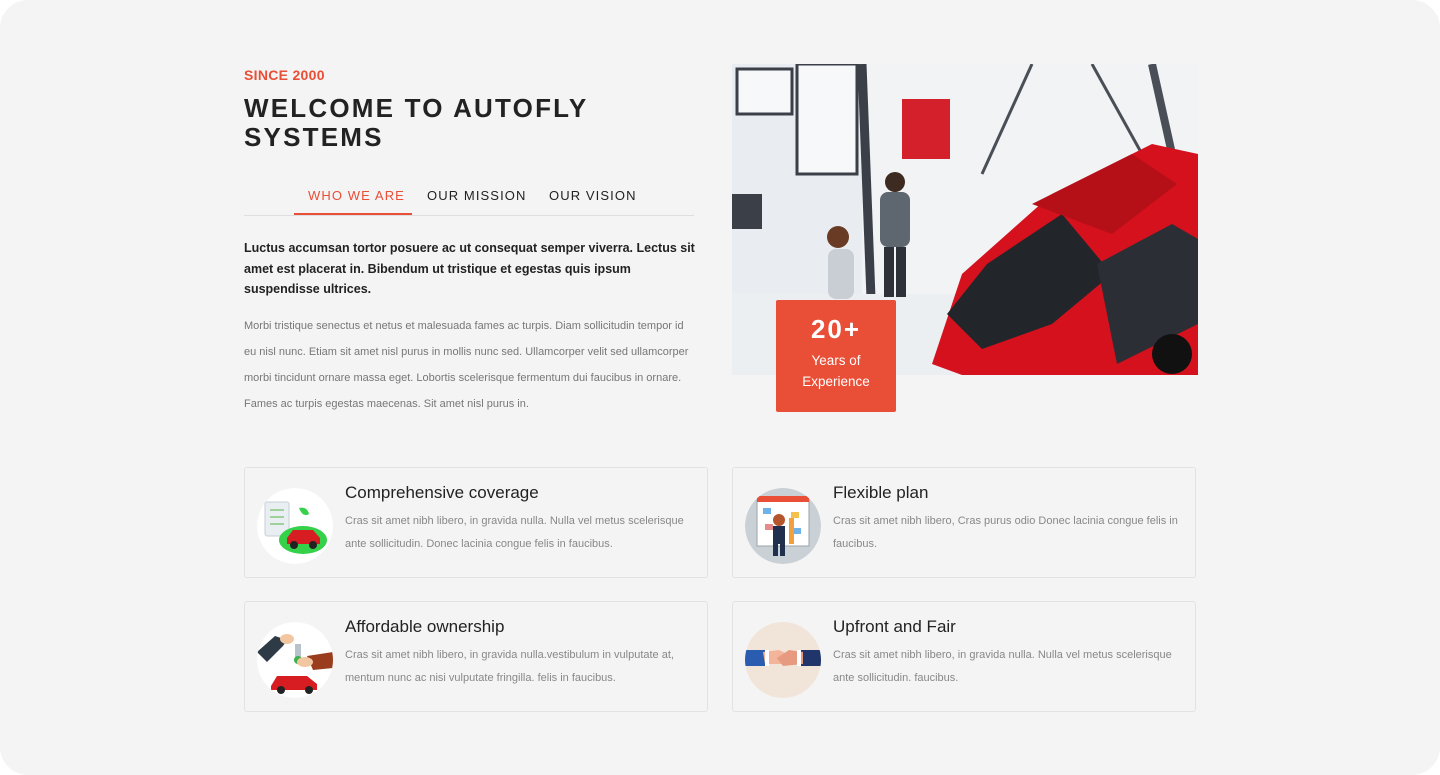 This screenshot has height=775, width=1440. What do you see at coordinates (477, 195) in the screenshot?
I see `tab-our-mission: OUR MISSION` at bounding box center [477, 195].